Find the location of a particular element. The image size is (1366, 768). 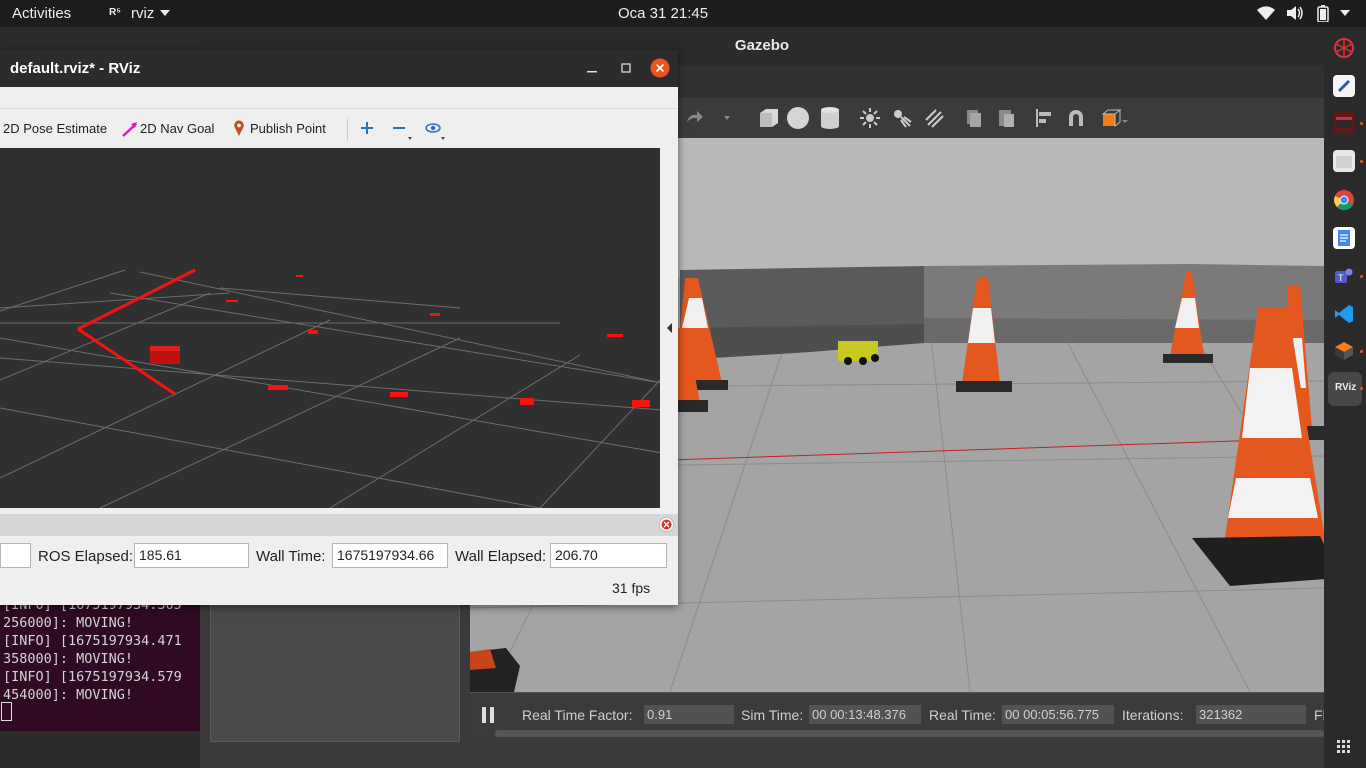

real-time-label: Real Time: is located at coordinates (962, 715).